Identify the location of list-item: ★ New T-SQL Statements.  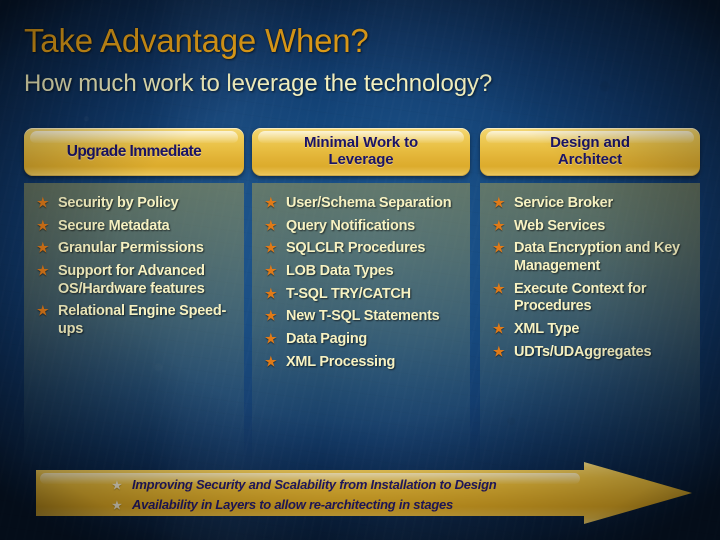
(361, 317).